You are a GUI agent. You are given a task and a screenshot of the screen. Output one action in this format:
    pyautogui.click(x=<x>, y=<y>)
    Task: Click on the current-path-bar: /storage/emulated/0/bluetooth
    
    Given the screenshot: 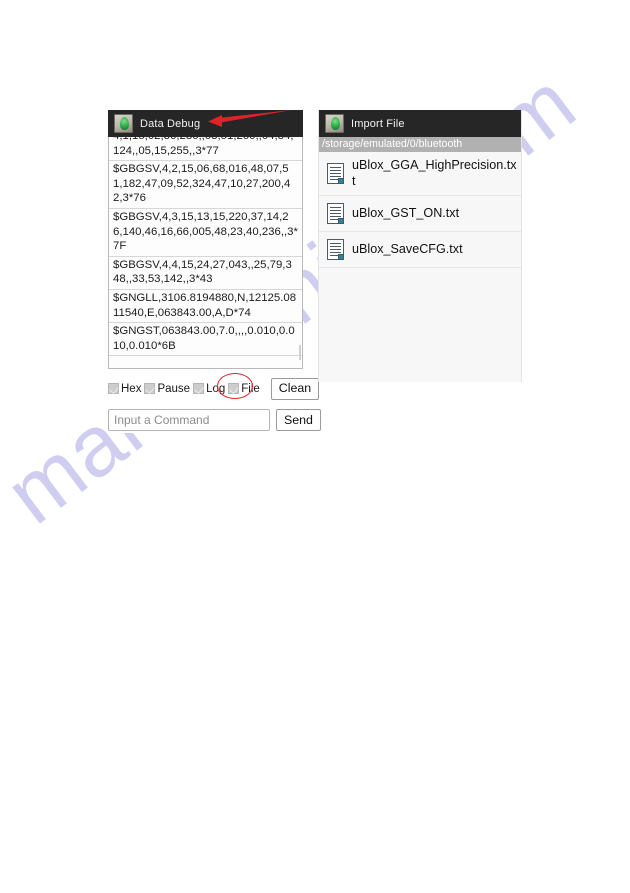 What is the action you would take?
    pyautogui.click(x=420, y=144)
    